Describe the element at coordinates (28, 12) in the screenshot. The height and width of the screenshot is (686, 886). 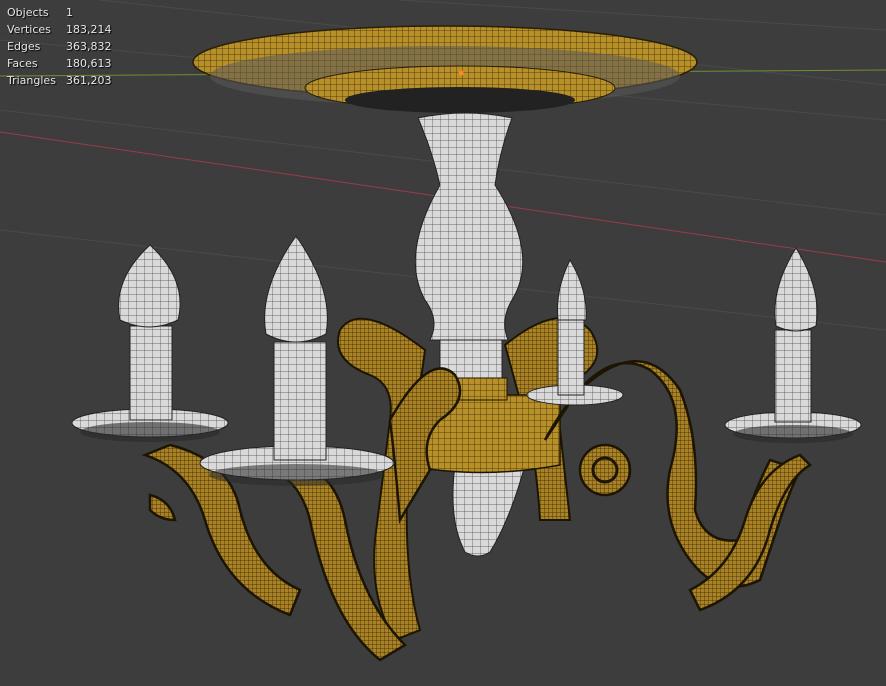
I see `stat-label: Objects` at that location.